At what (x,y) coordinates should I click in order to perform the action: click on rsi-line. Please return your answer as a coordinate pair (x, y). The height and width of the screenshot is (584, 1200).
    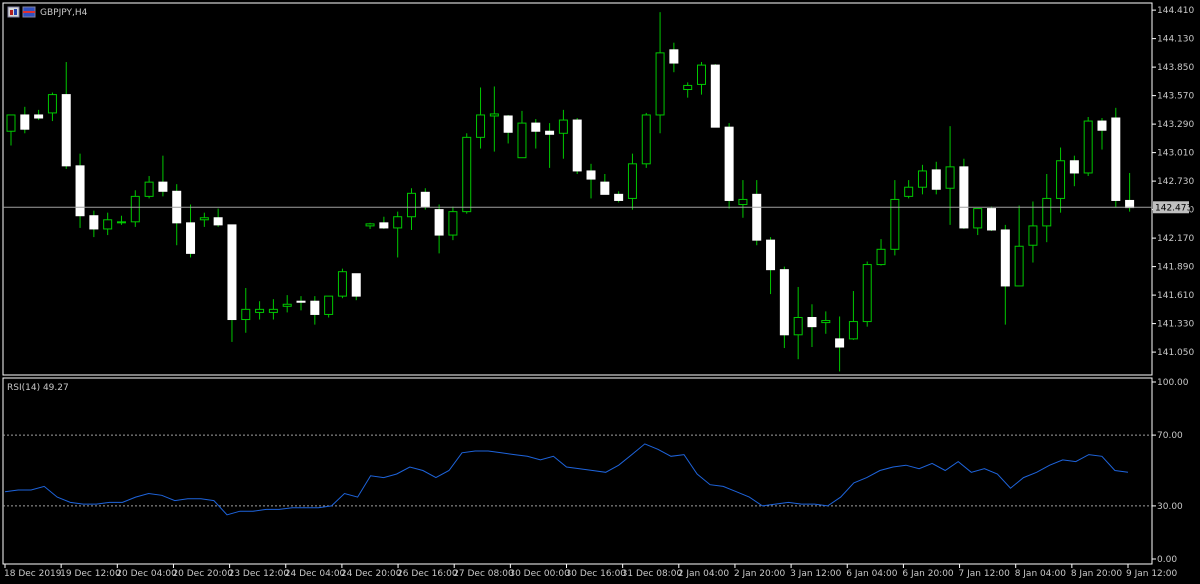
    Looking at the image, I should click on (566, 479).